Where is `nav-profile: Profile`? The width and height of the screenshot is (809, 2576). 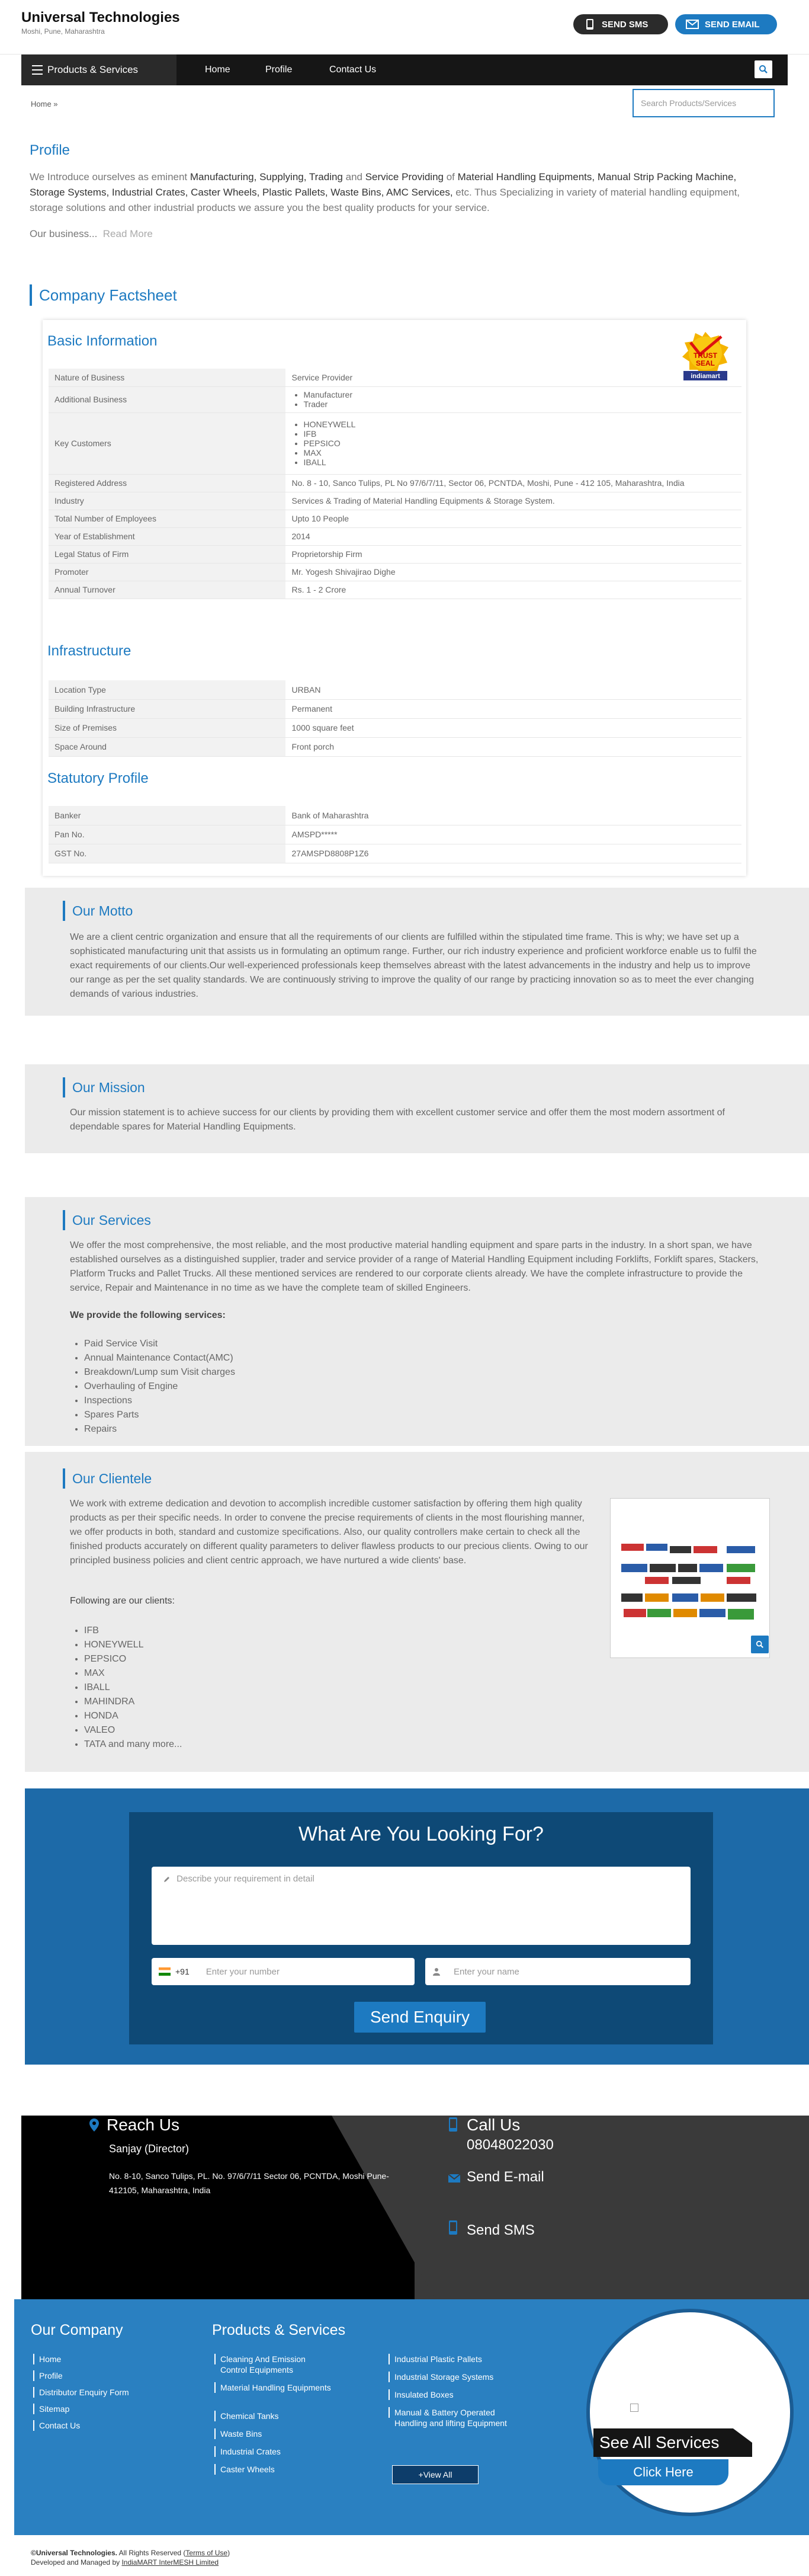
nav-profile: Profile is located at coordinates (278, 70).